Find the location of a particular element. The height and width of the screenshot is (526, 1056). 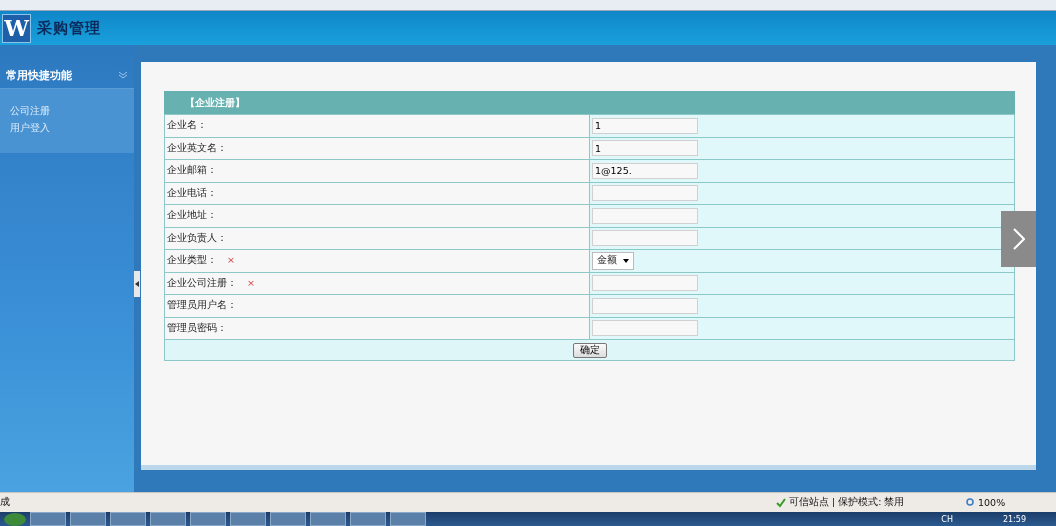

language-indicator: CH is located at coordinates (947, 519).